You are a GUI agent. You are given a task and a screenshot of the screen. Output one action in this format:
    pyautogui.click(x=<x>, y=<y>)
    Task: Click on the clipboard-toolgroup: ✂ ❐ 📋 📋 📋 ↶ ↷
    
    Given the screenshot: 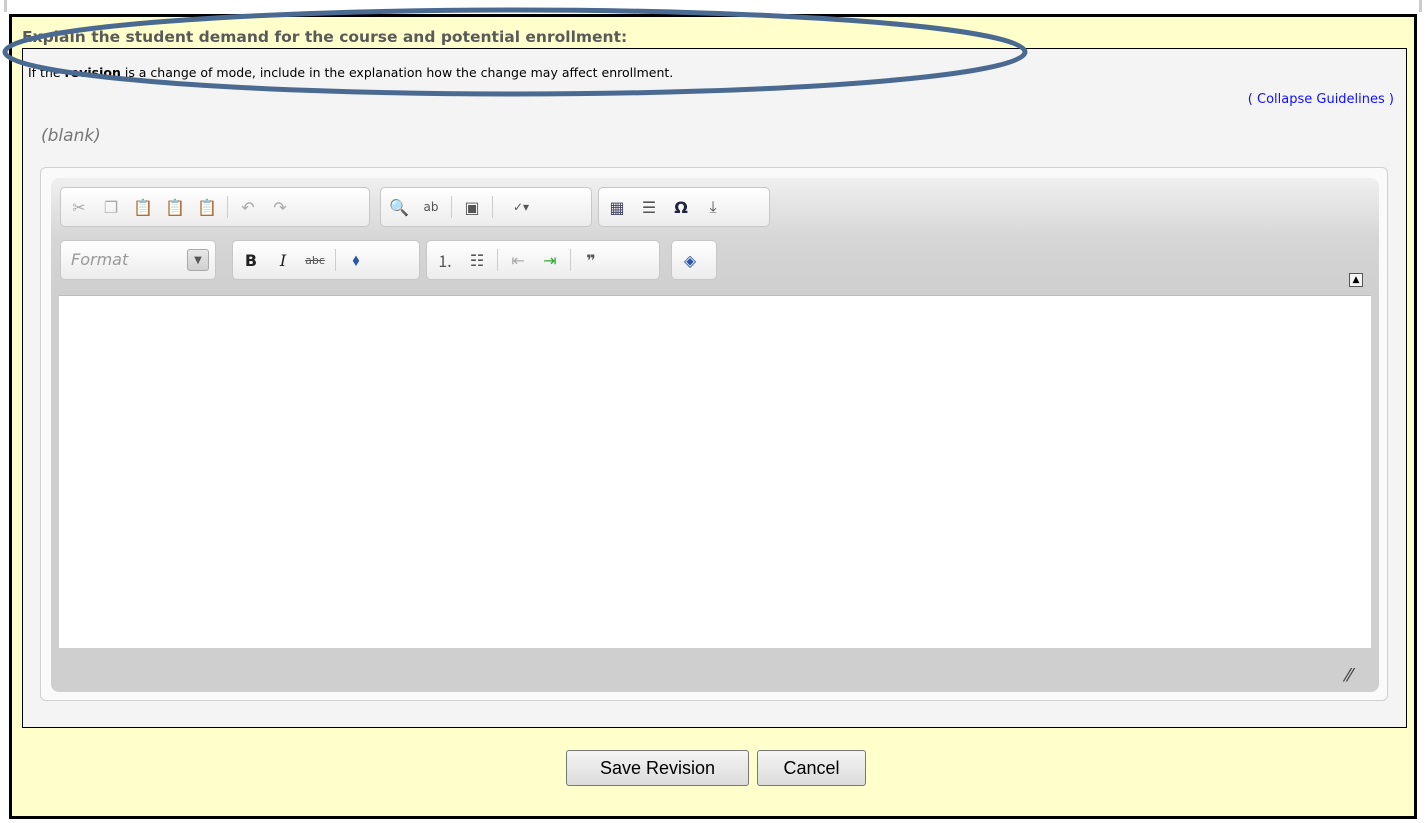 What is the action you would take?
    pyautogui.click(x=215, y=207)
    